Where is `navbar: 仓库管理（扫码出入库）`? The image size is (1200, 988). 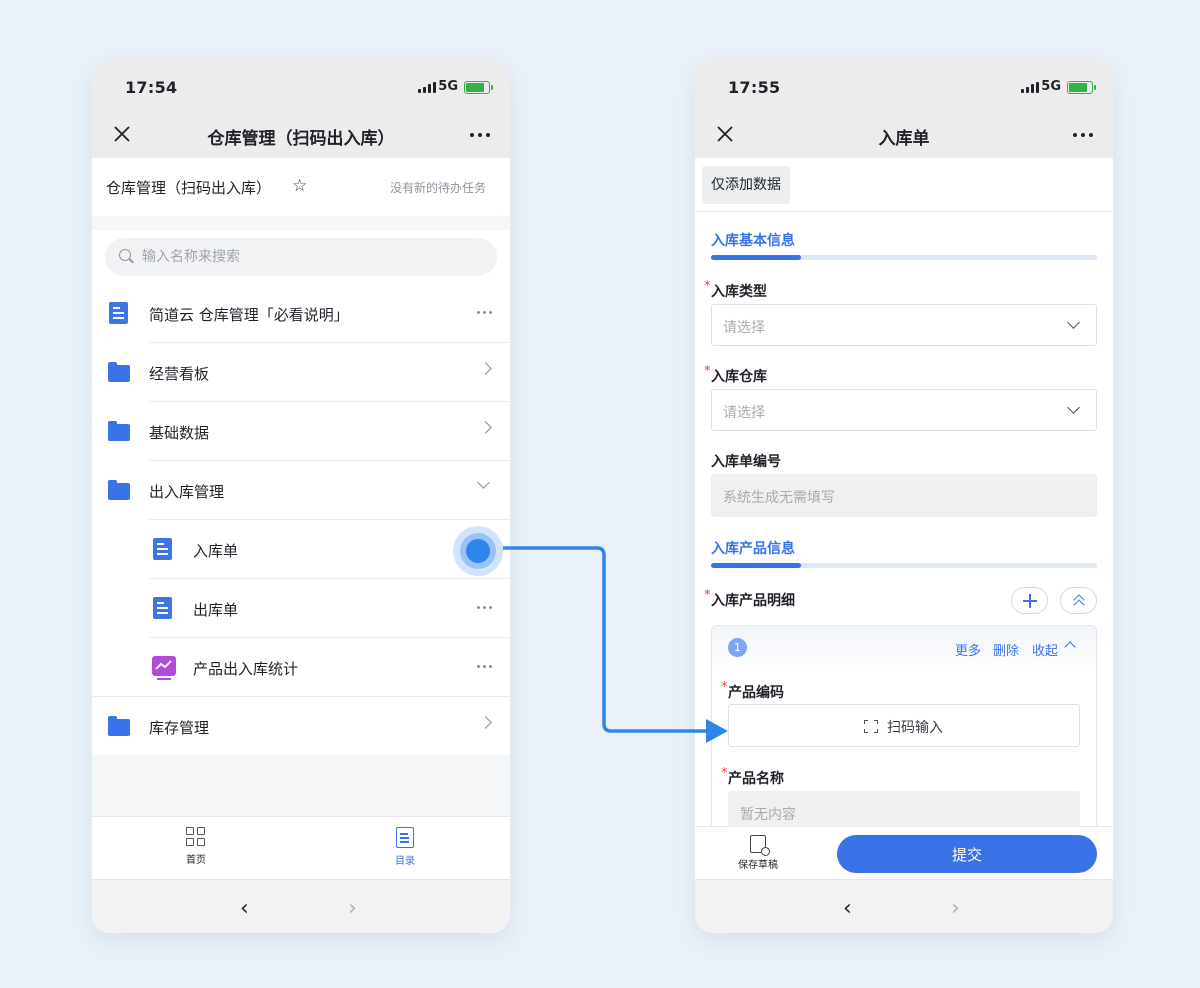
navbar: 仓库管理（扫码出入库） is located at coordinates (301, 135).